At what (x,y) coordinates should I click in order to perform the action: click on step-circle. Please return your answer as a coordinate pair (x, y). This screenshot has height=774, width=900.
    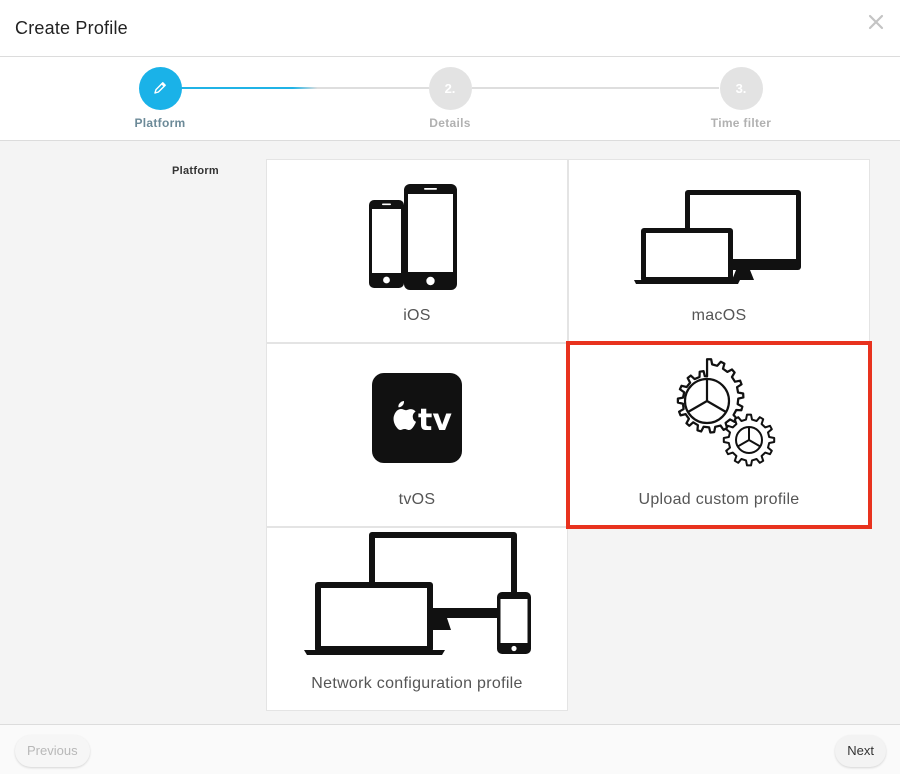
    Looking at the image, I should click on (160, 88).